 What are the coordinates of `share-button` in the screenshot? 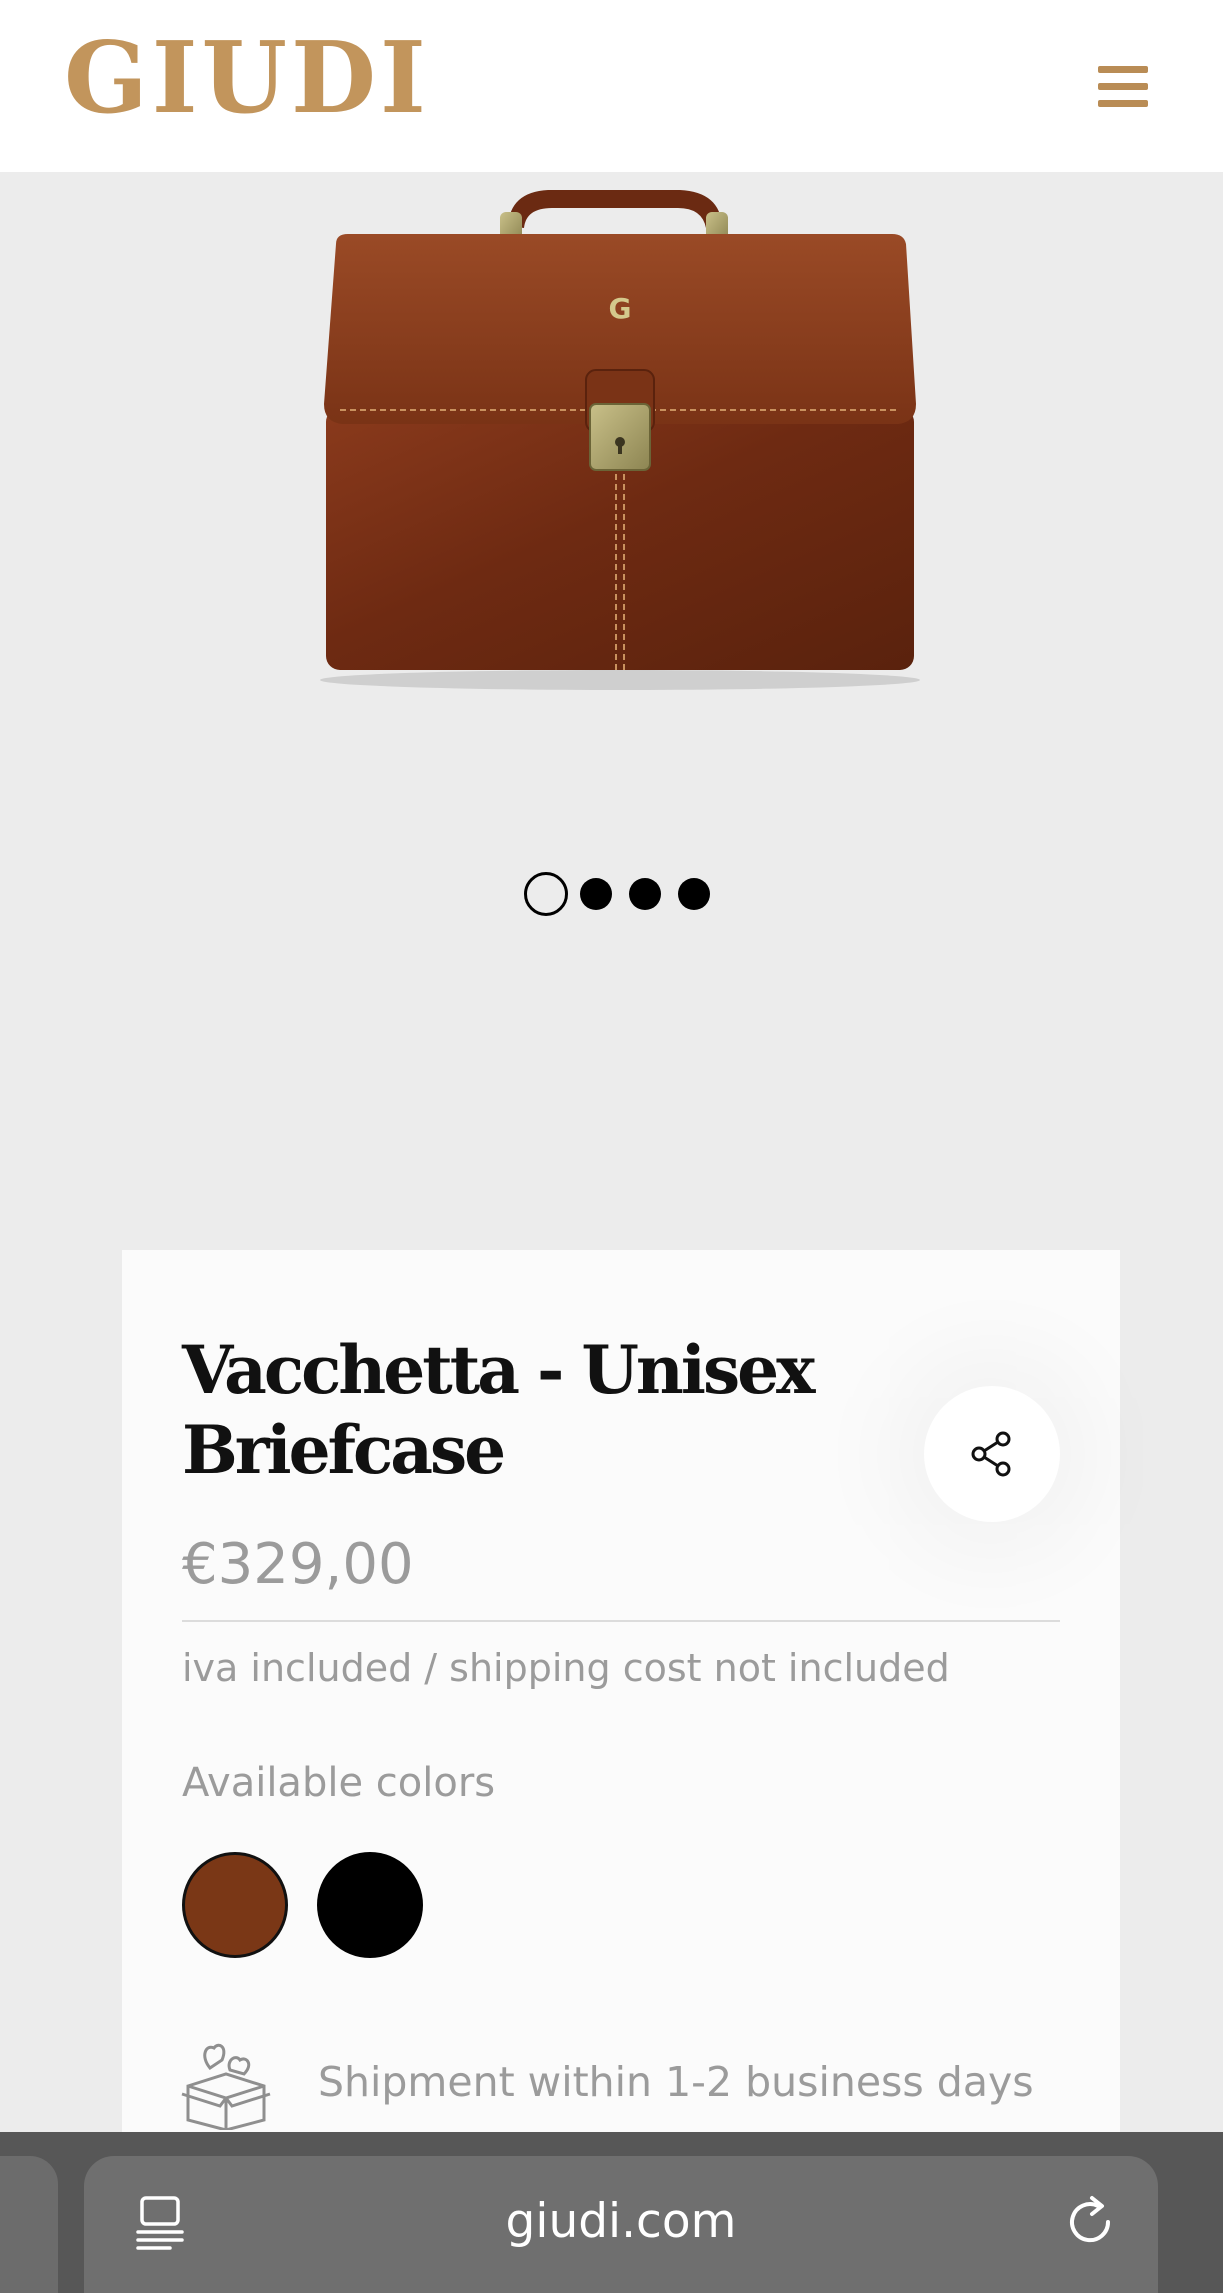 It's located at (992, 1454).